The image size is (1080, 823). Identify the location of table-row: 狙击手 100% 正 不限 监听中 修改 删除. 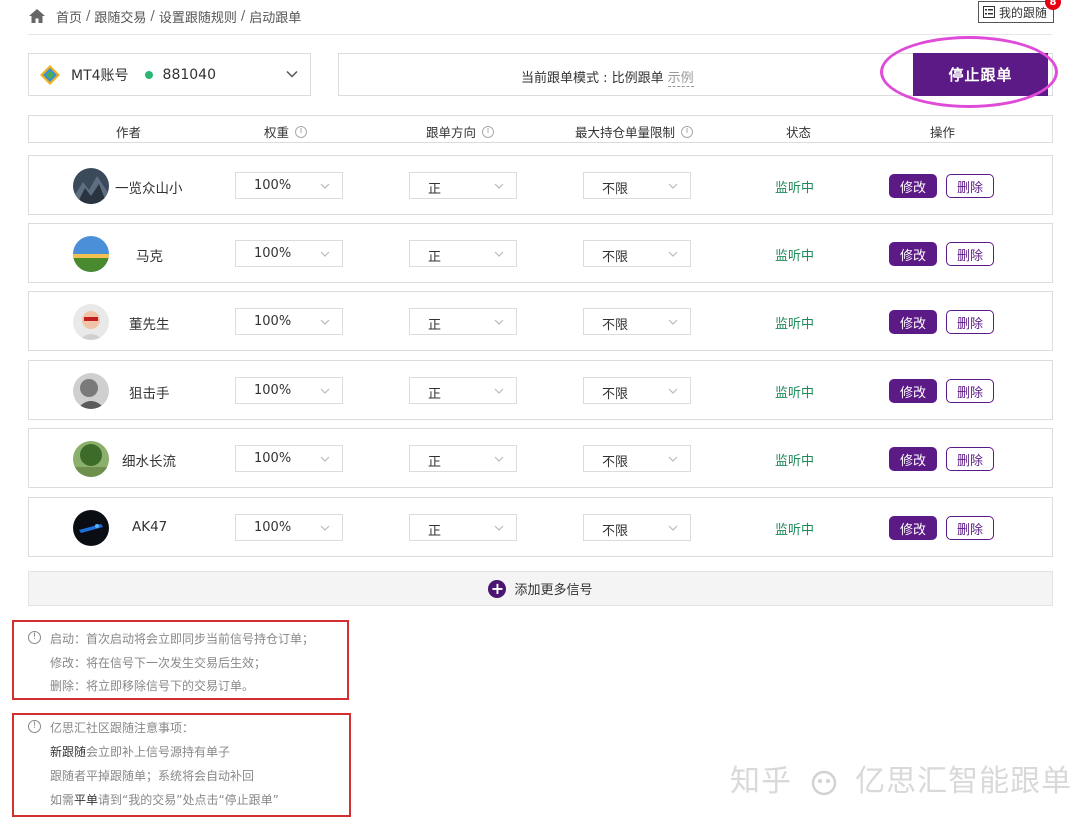
(540, 390).